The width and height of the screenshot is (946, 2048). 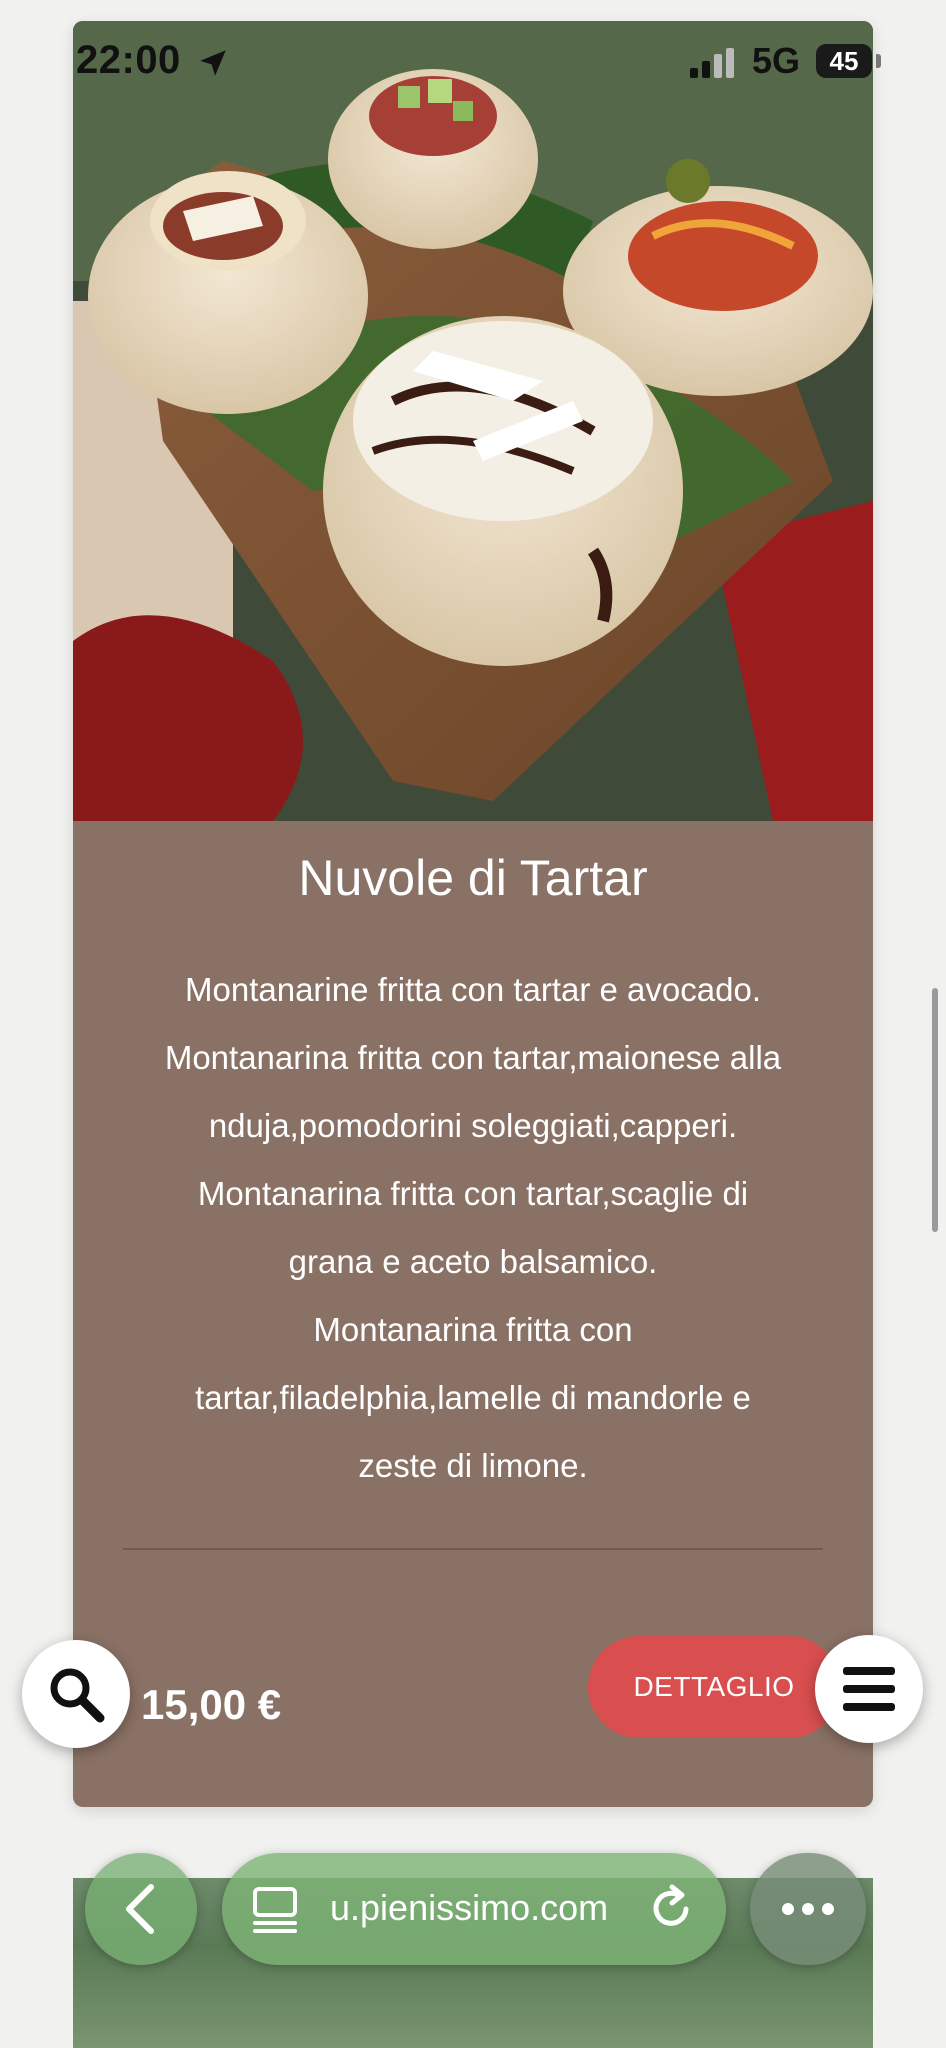 I want to click on description-line: grana e aceto balsamico., so click(x=473, y=1261).